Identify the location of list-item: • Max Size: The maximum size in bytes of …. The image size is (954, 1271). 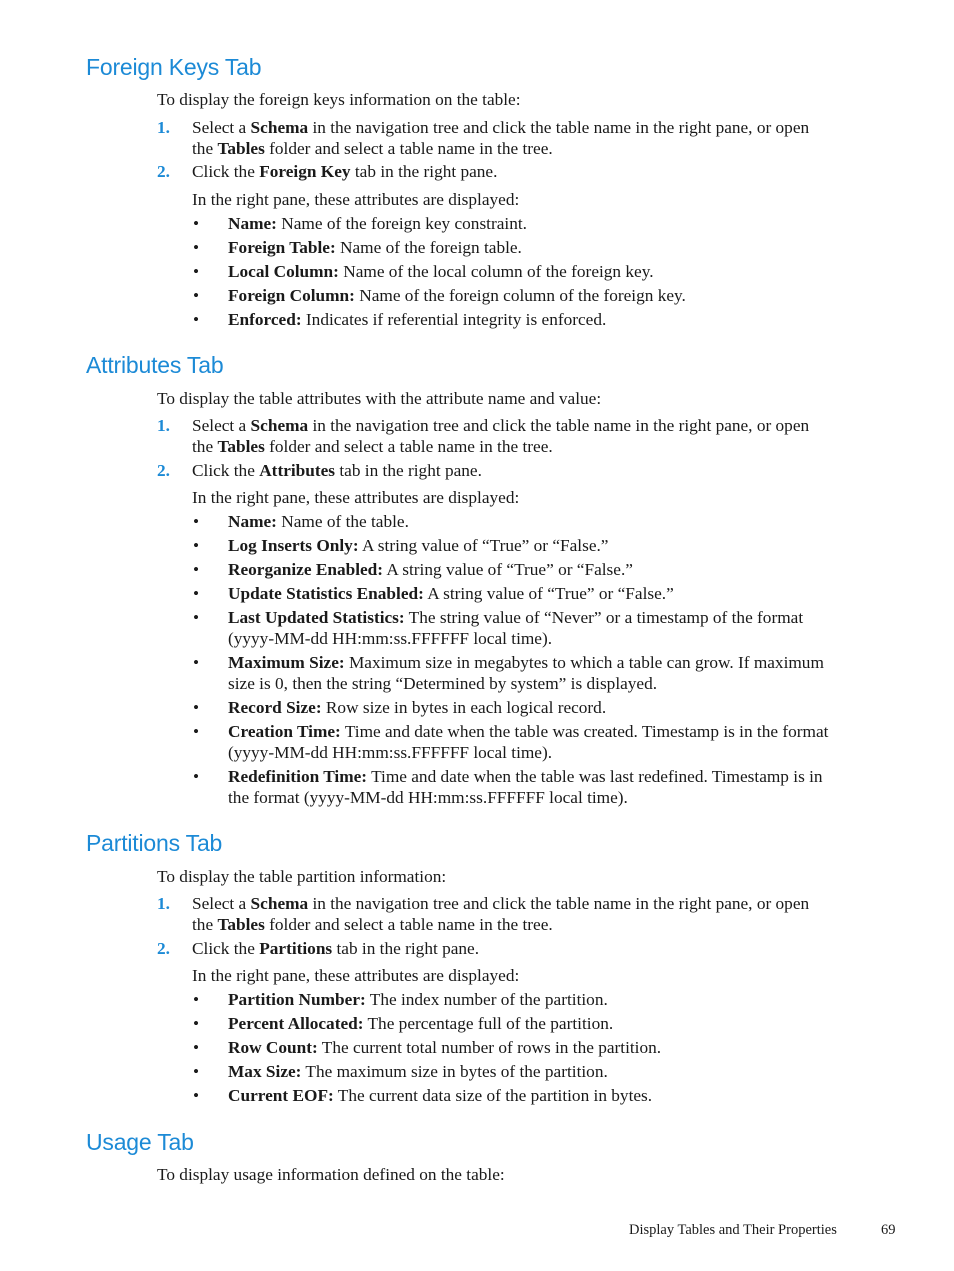
(400, 1071).